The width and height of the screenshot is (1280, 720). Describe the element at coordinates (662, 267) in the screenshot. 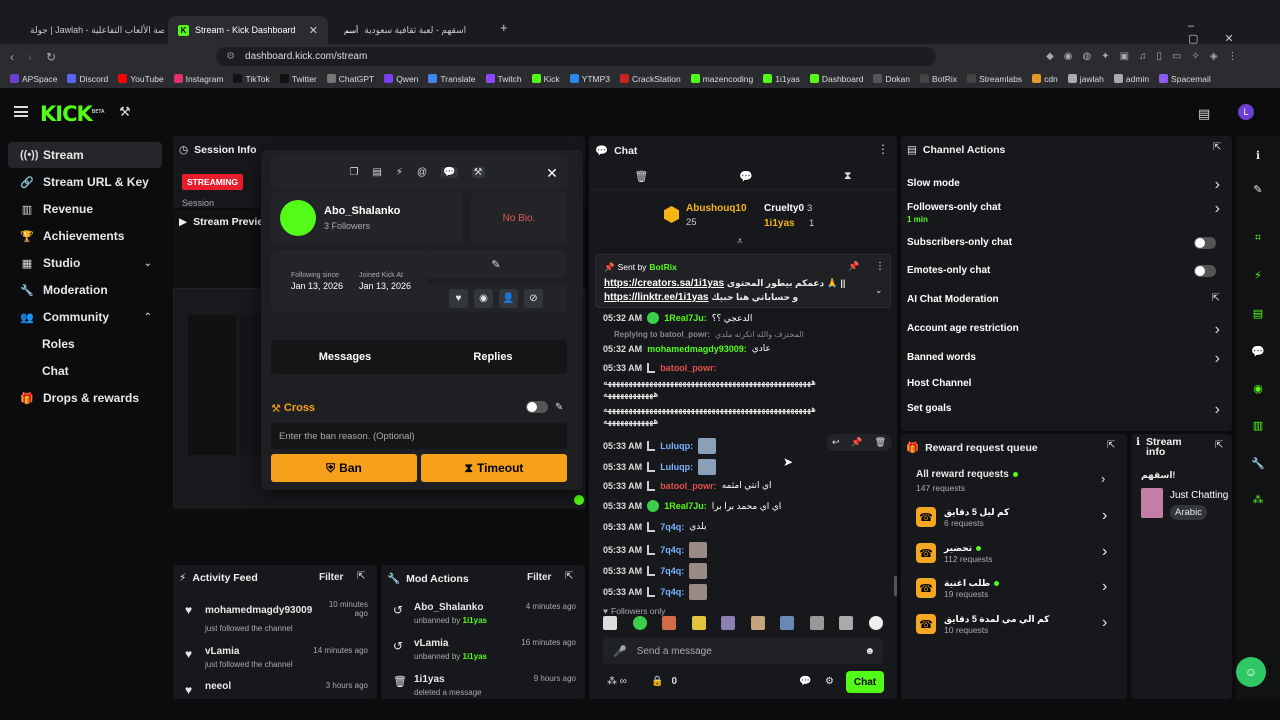

I see `pinned-bot-name: BotRix` at that location.